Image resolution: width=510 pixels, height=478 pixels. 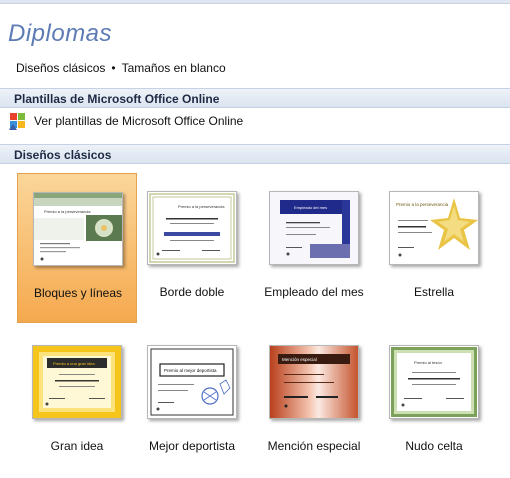 I want to click on breadcrumb: Diseños clásicos • Tamaños en blanco, so click(x=121, y=68).